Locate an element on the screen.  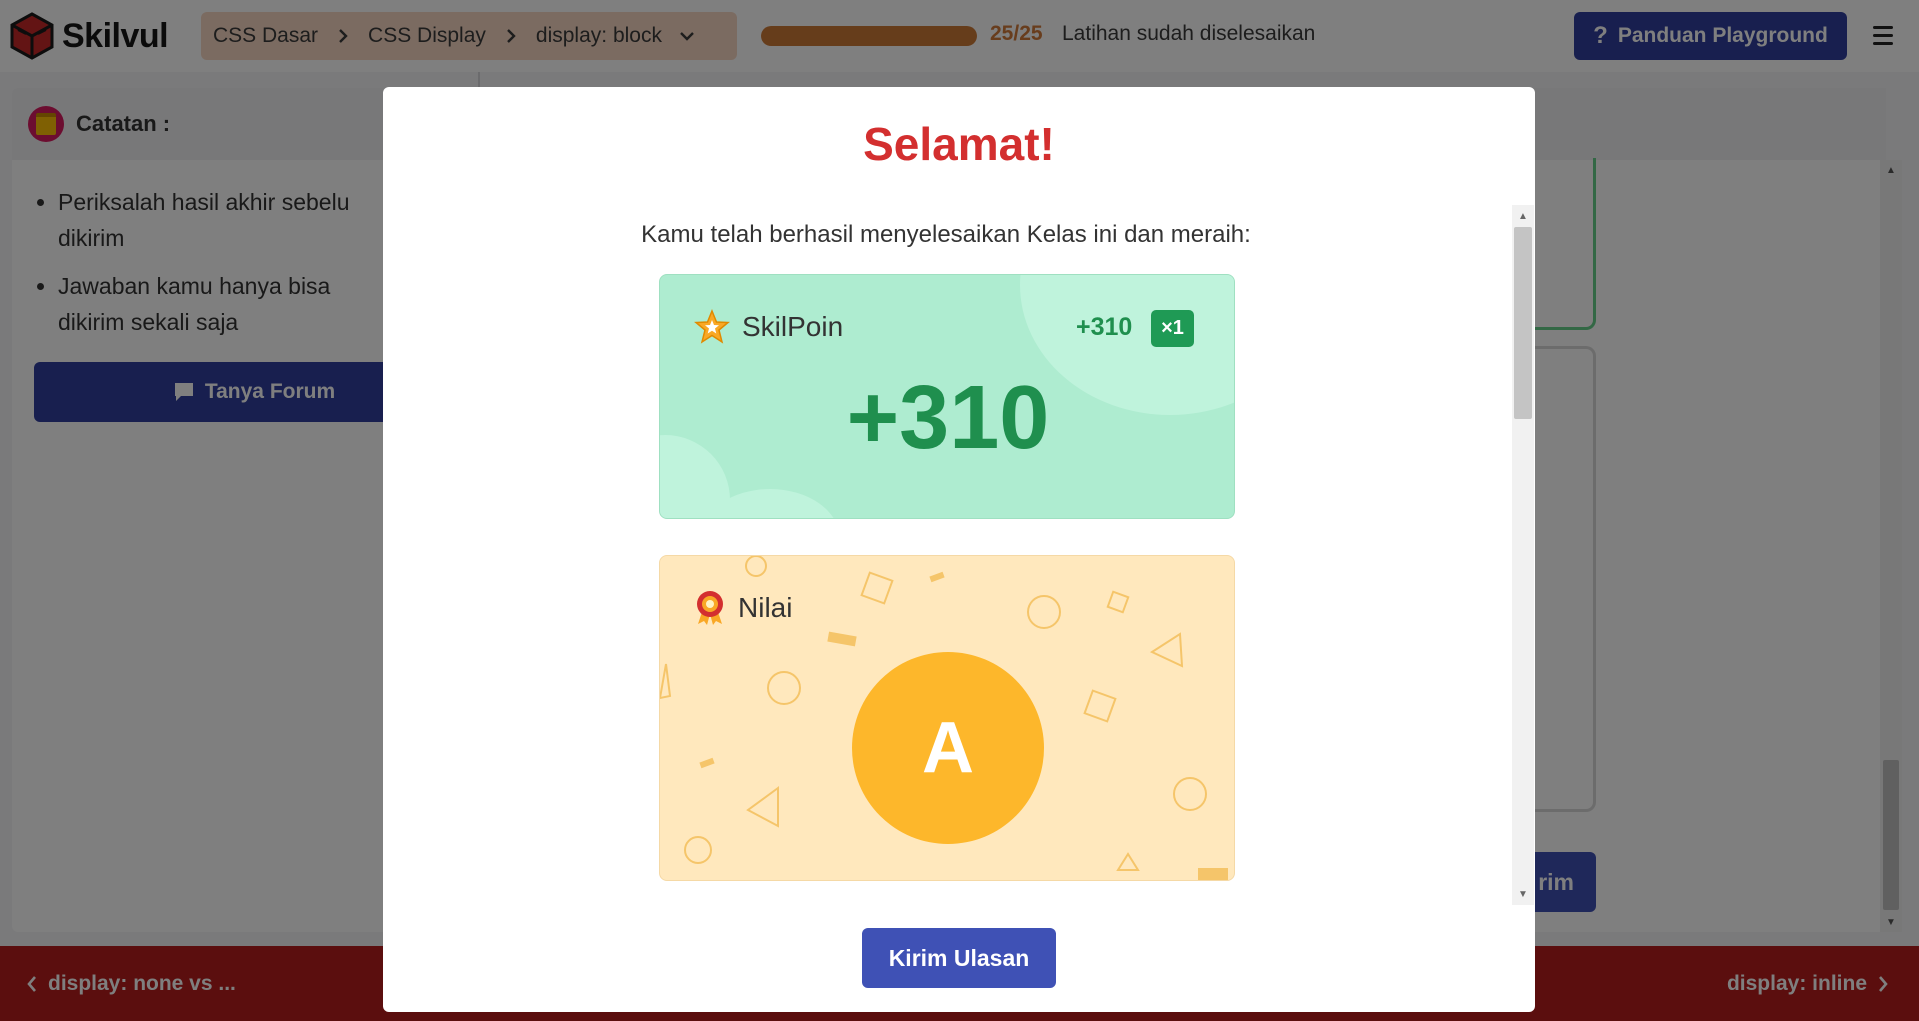
star-icon is located at coordinates (712, 326).